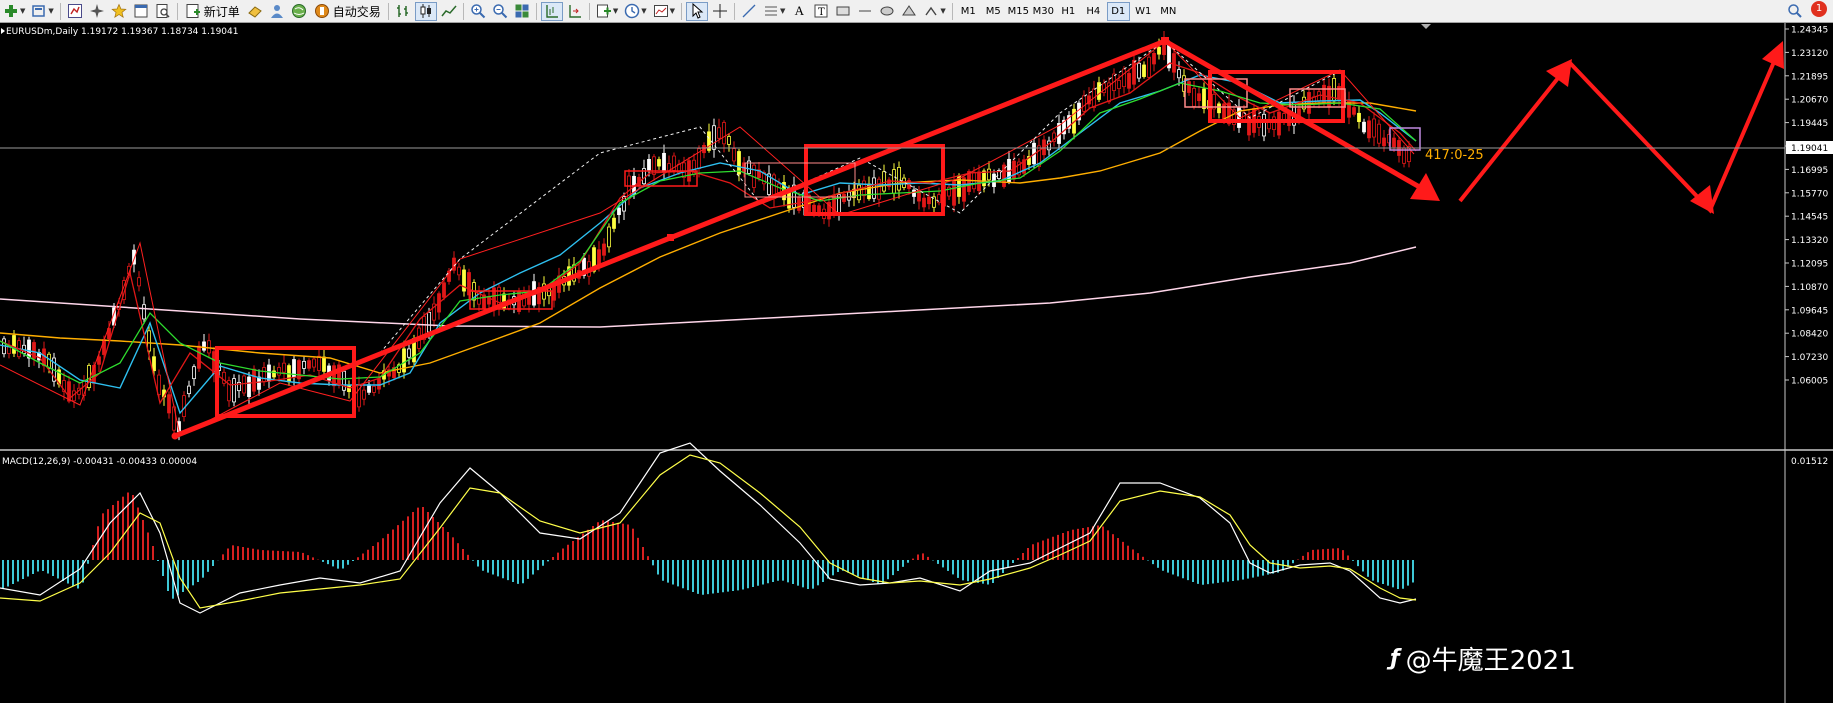 This screenshot has width=1833, height=703. What do you see at coordinates (968, 11) in the screenshot?
I see `timeframe-m1: M1` at bounding box center [968, 11].